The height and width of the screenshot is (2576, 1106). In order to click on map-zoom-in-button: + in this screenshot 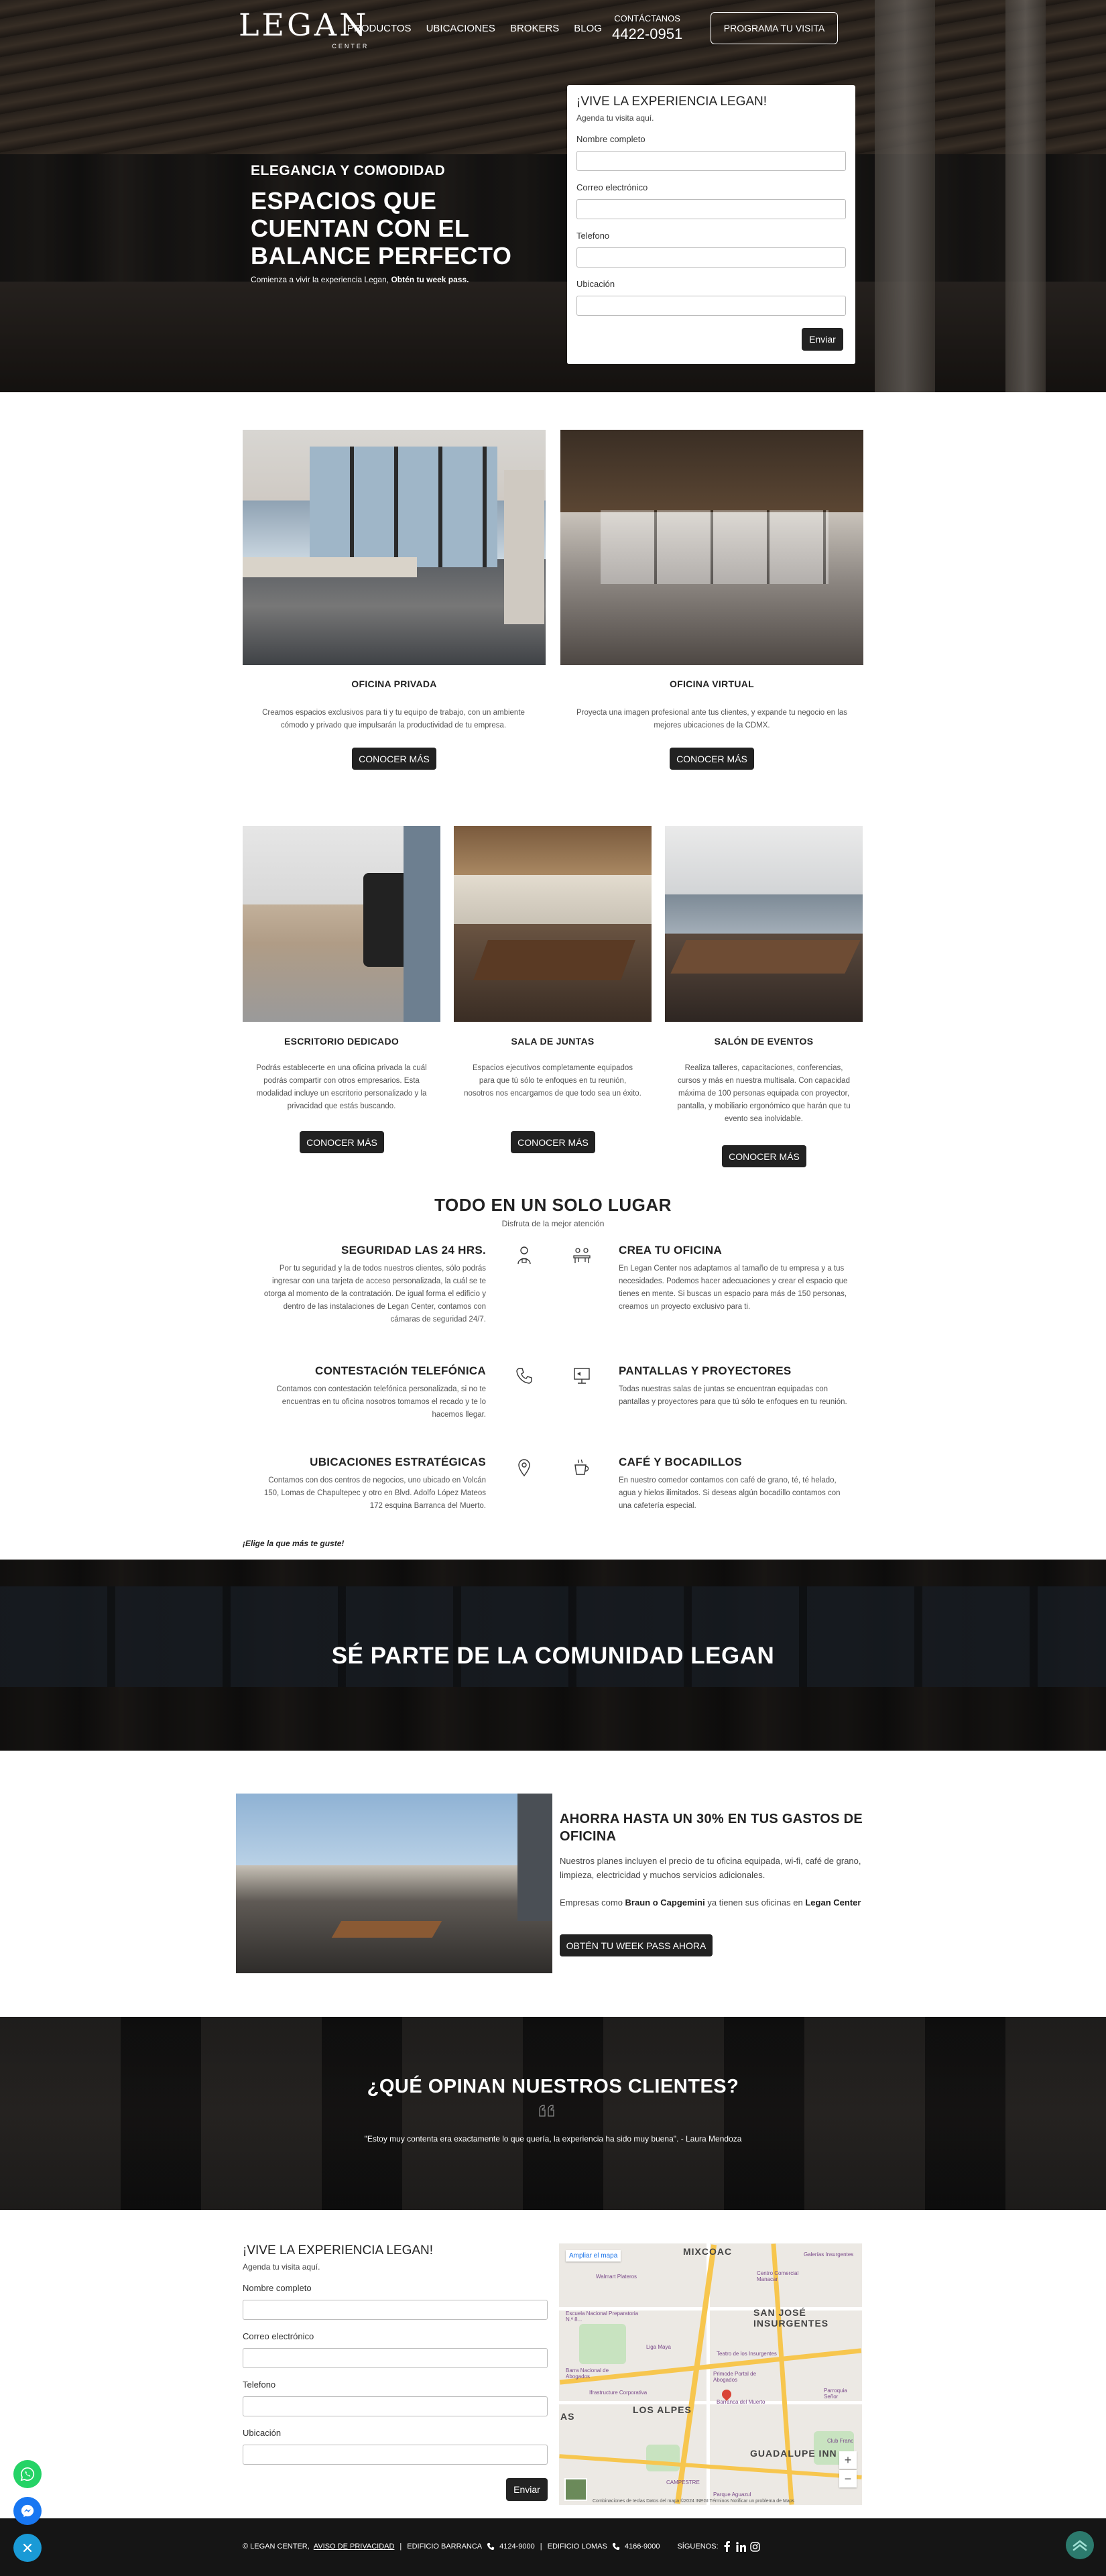, I will do `click(848, 2460)`.